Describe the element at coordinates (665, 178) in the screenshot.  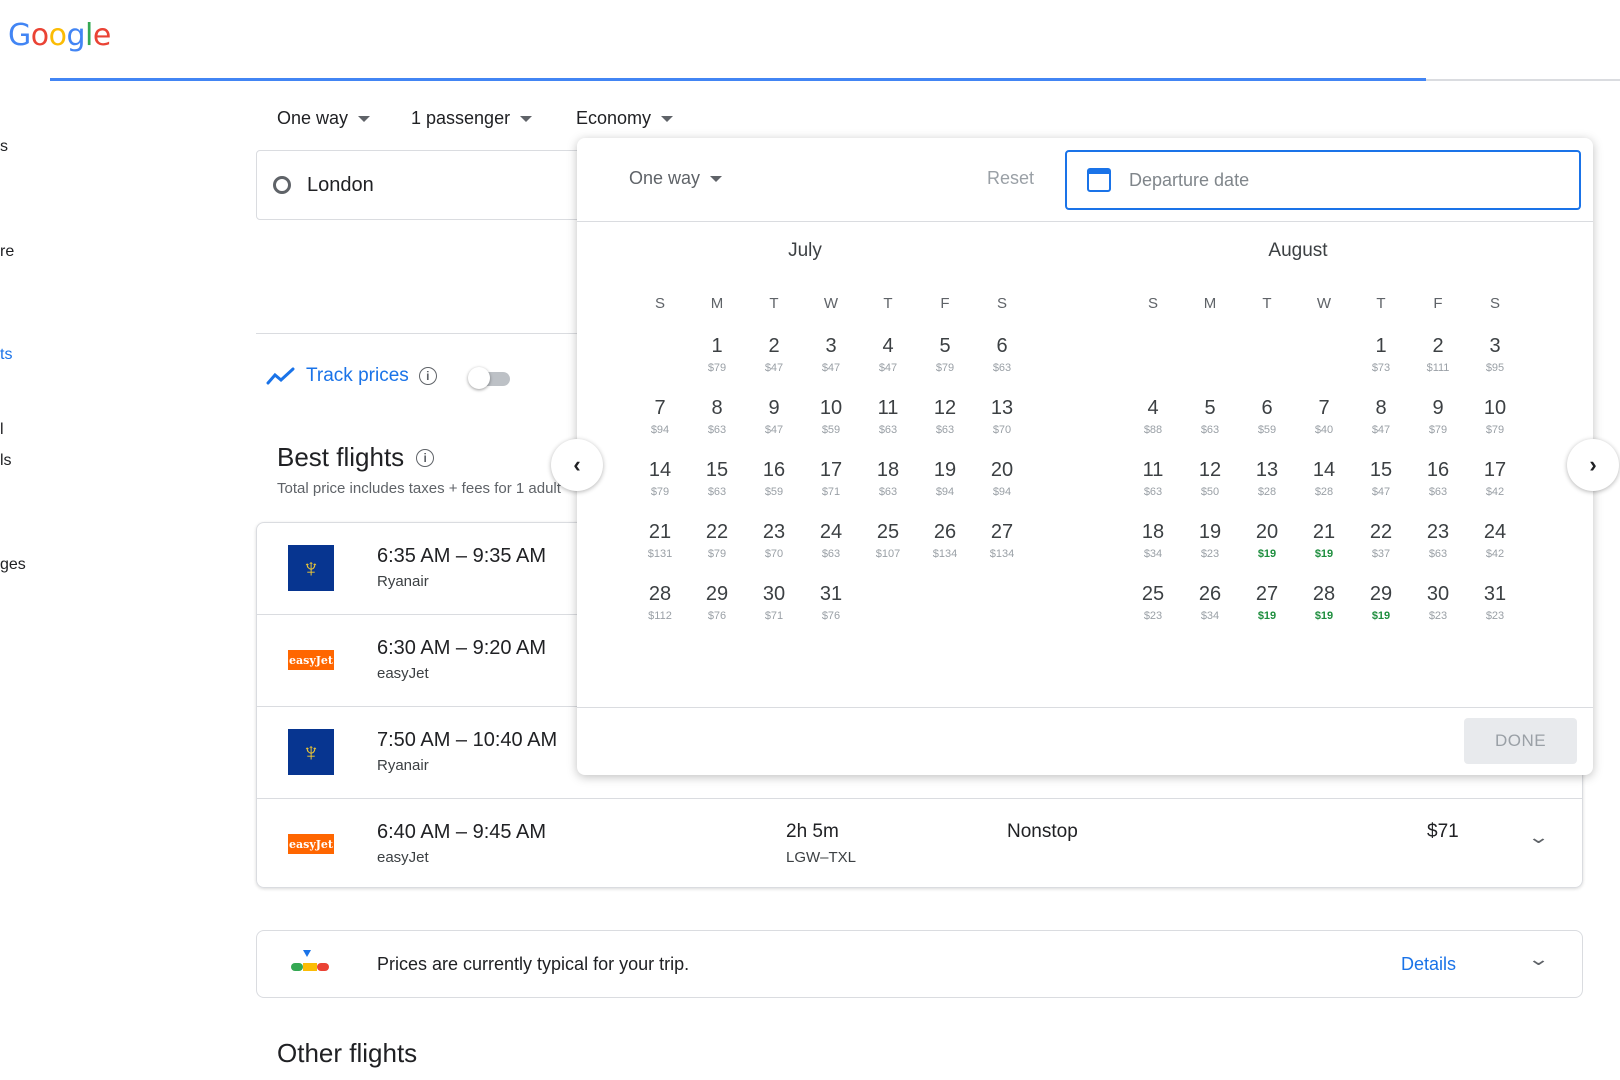
I see `trip-type-label: One way` at that location.